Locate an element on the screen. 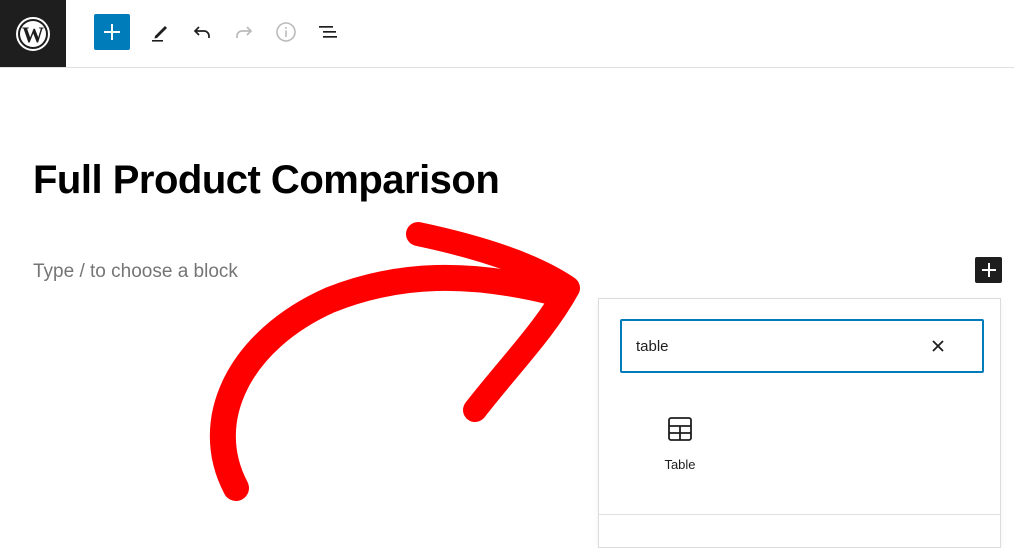 This screenshot has width=1014, height=548. list-view-icon is located at coordinates (328, 32).